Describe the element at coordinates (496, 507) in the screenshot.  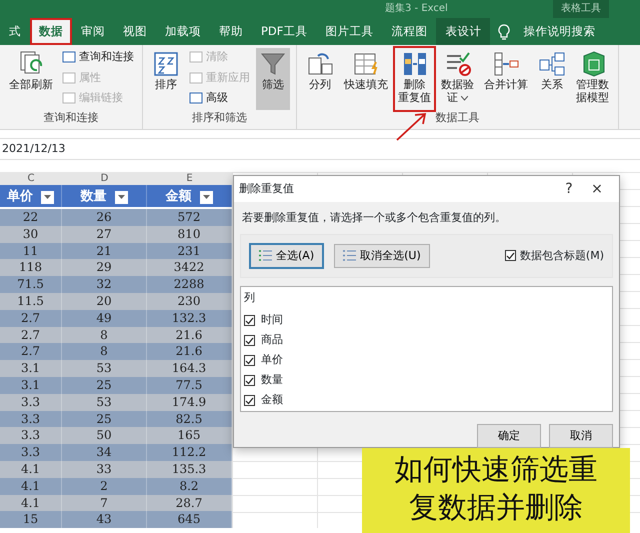
I see `caption-text: 复数据并删除` at that location.